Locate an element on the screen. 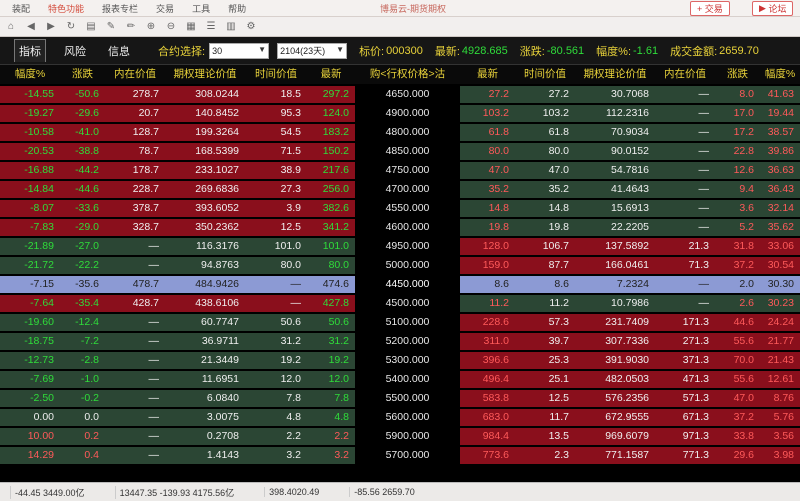 The width and height of the screenshot is (800, 501). menu-item-5: 帮助 is located at coordinates (237, 8).